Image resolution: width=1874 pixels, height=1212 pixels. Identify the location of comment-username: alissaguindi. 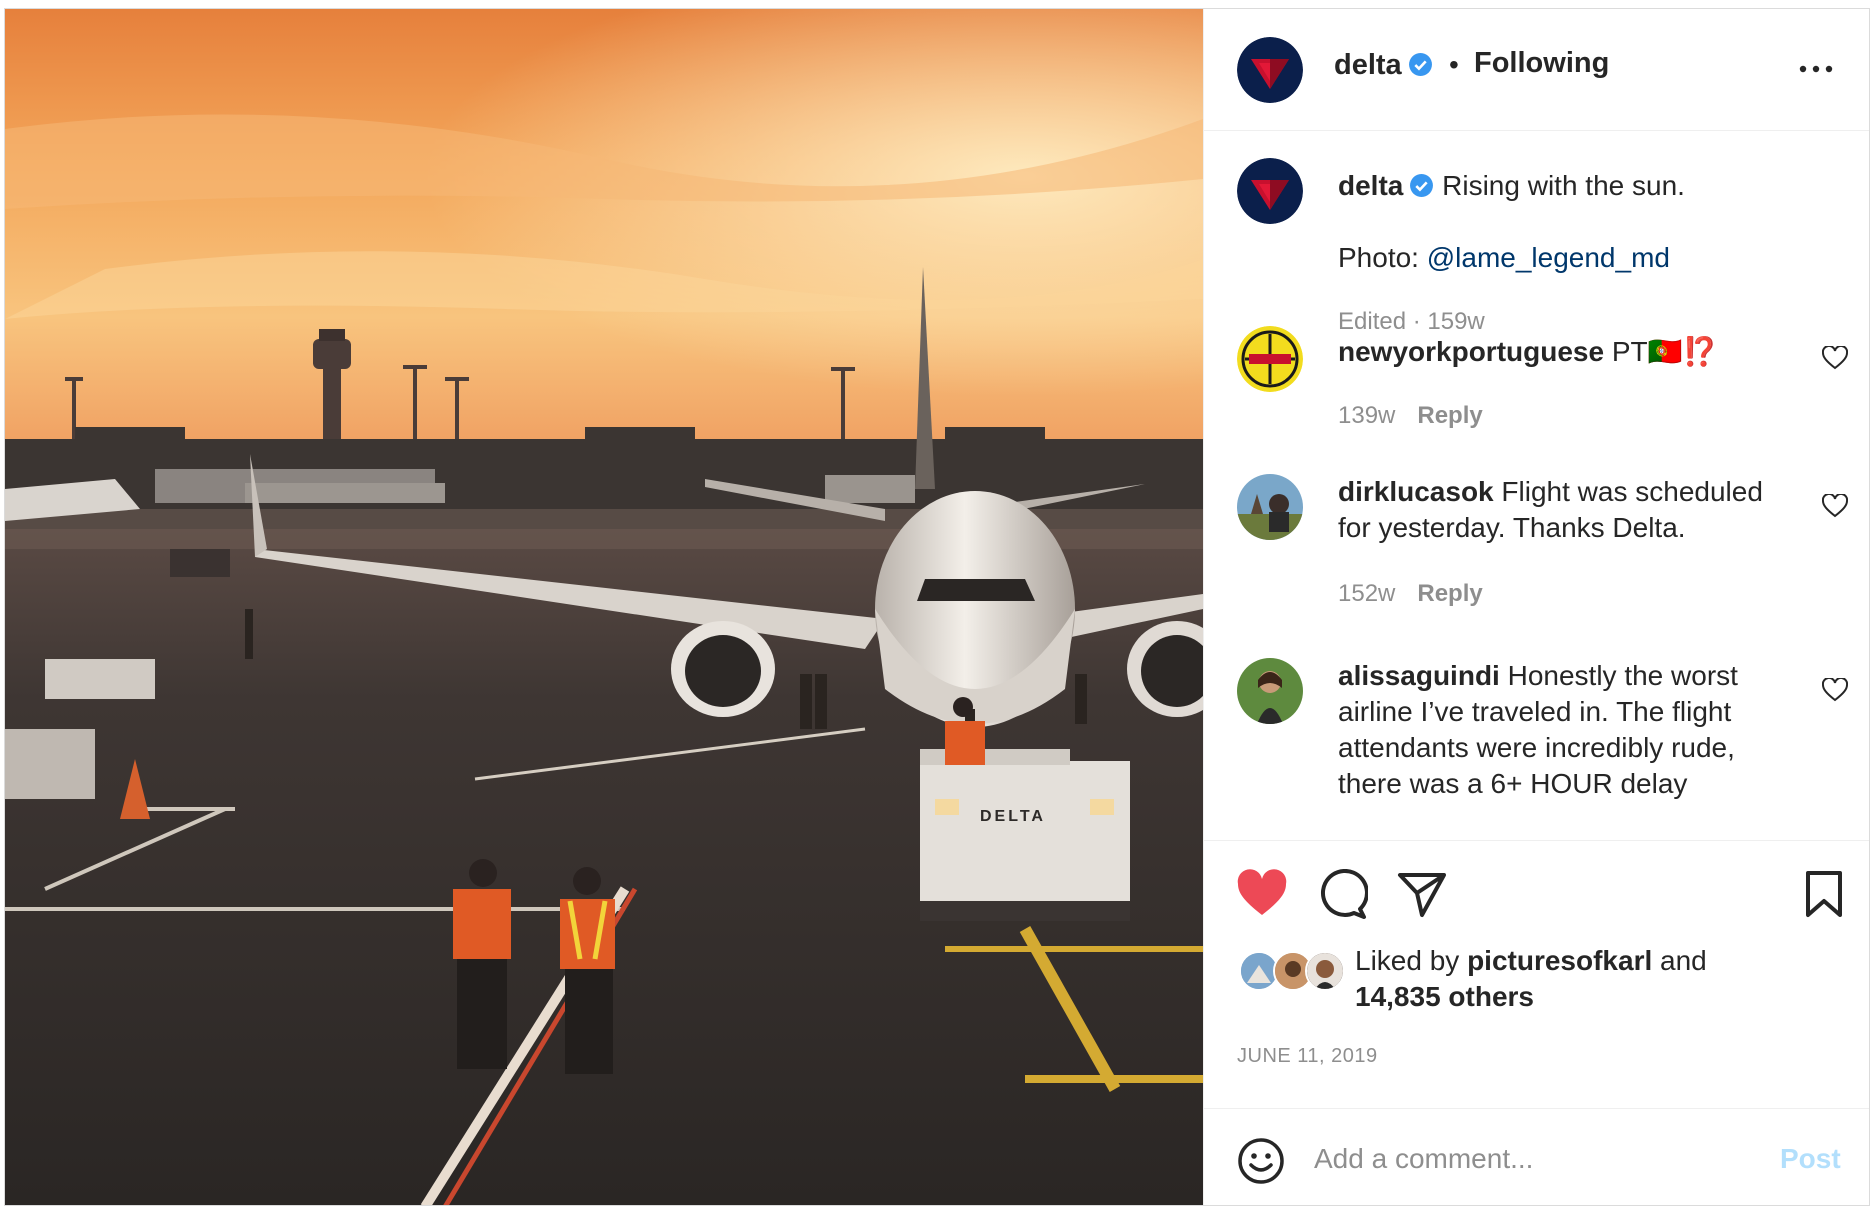
(1419, 675).